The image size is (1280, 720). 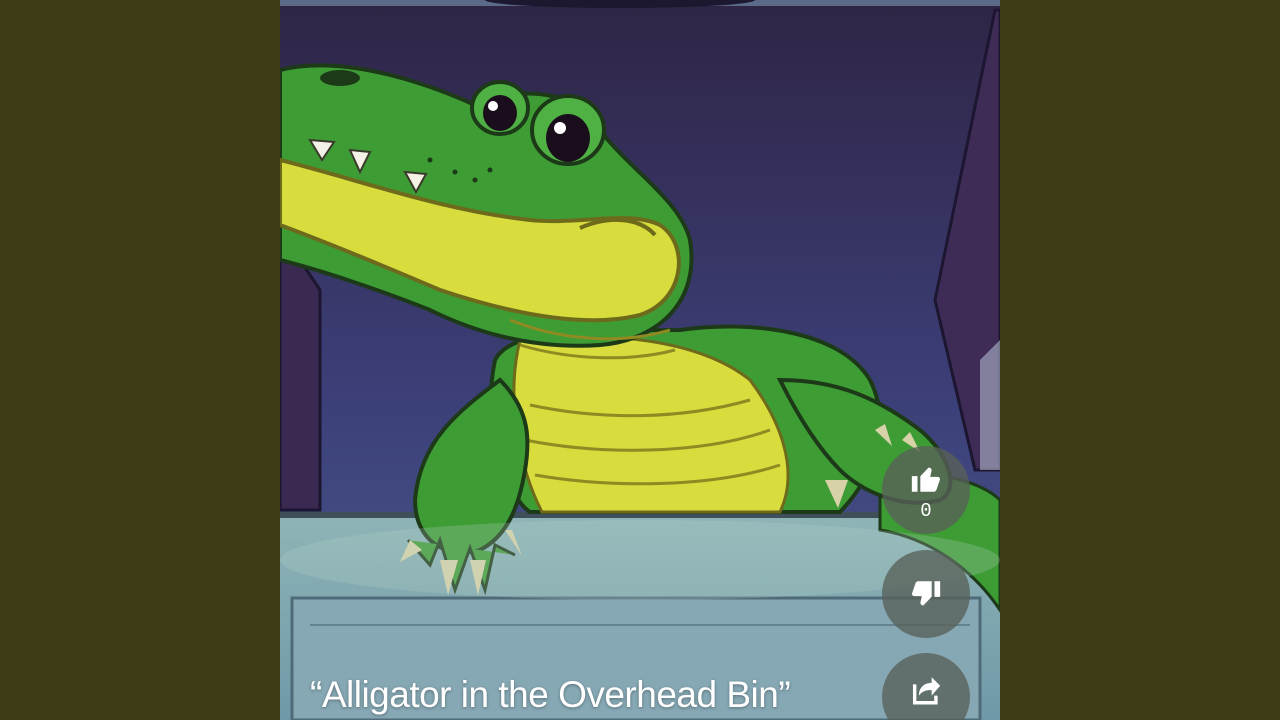 What do you see at coordinates (925, 479) in the screenshot?
I see `thumbs-up-icon` at bounding box center [925, 479].